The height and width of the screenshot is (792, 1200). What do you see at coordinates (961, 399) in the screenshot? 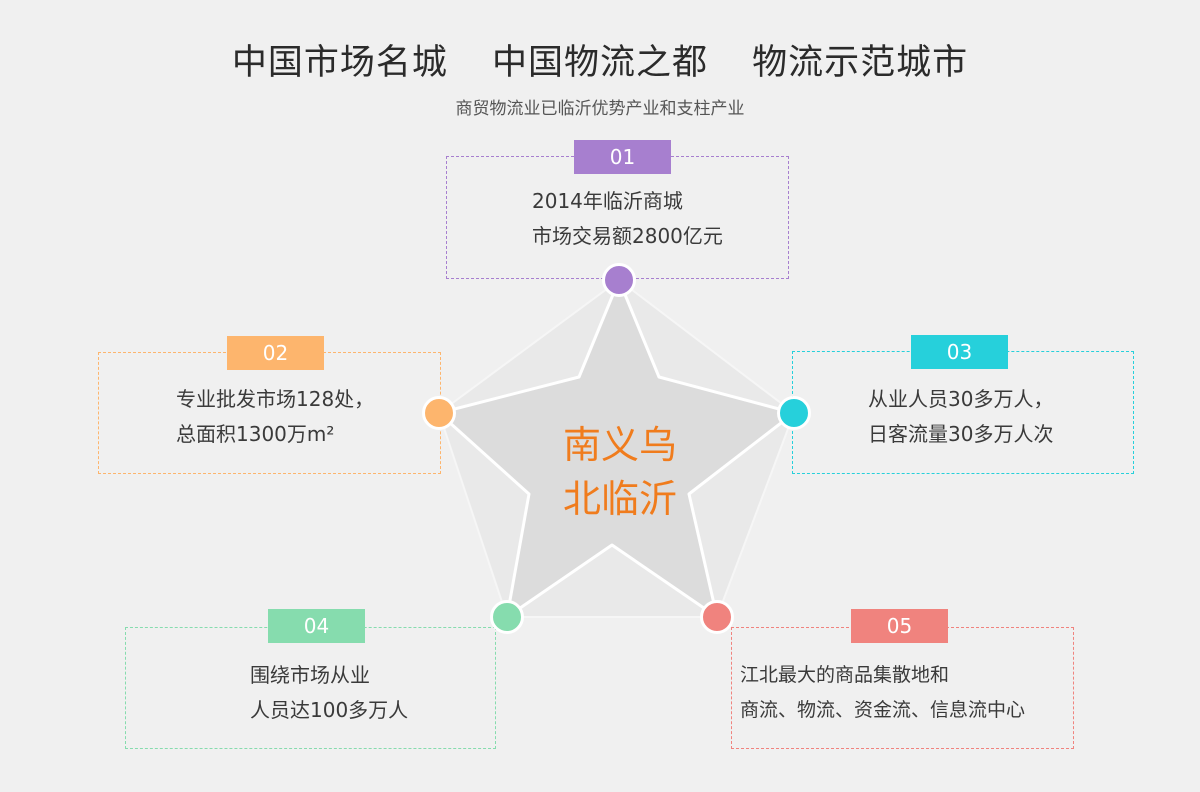
I see `item-03-line-1: 从业人员30多万人，` at bounding box center [961, 399].